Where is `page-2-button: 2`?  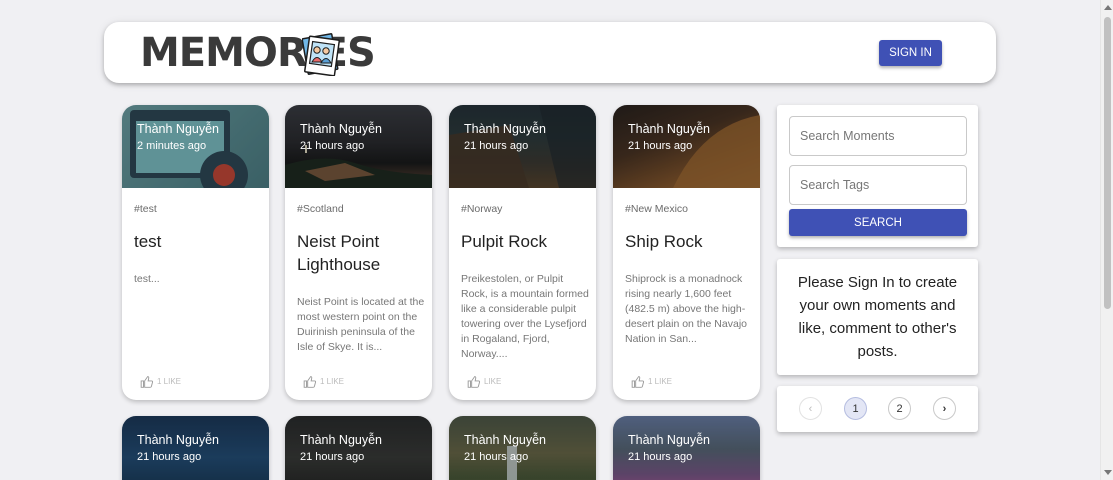 page-2-button: 2 is located at coordinates (899, 408).